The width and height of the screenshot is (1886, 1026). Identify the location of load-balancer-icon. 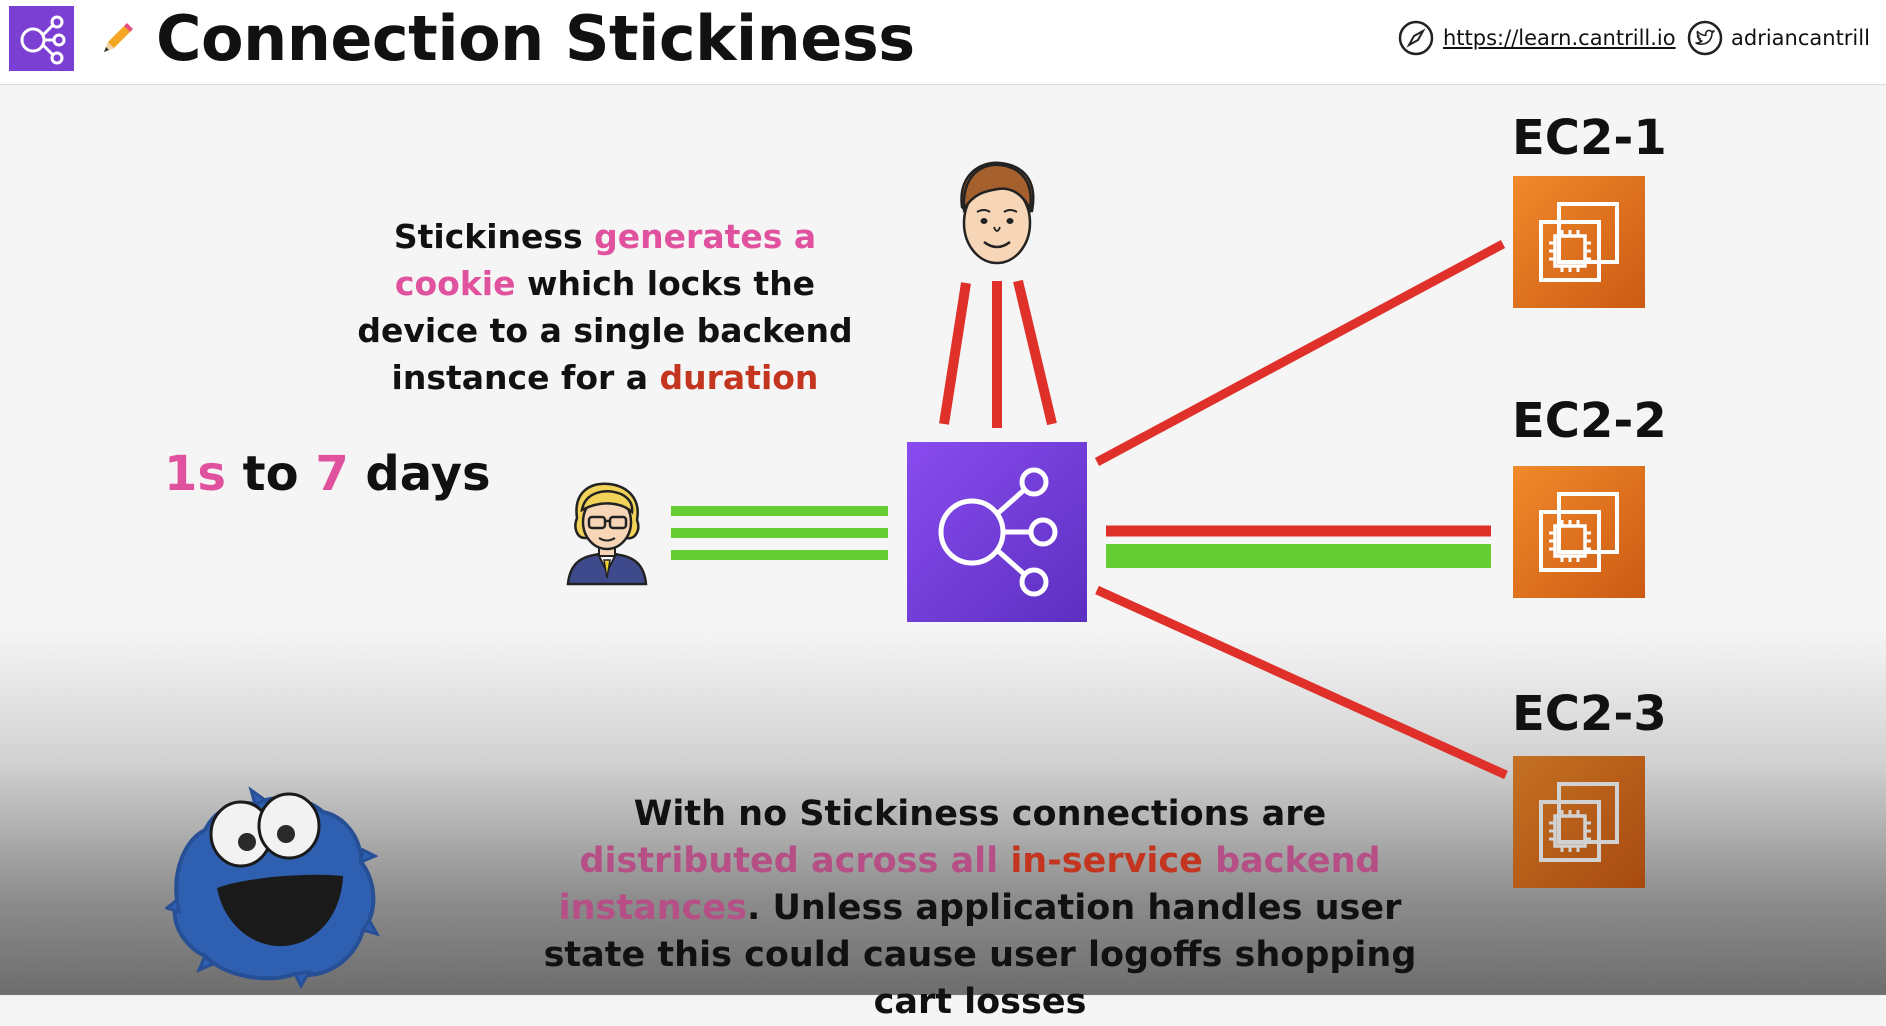
(998, 532).